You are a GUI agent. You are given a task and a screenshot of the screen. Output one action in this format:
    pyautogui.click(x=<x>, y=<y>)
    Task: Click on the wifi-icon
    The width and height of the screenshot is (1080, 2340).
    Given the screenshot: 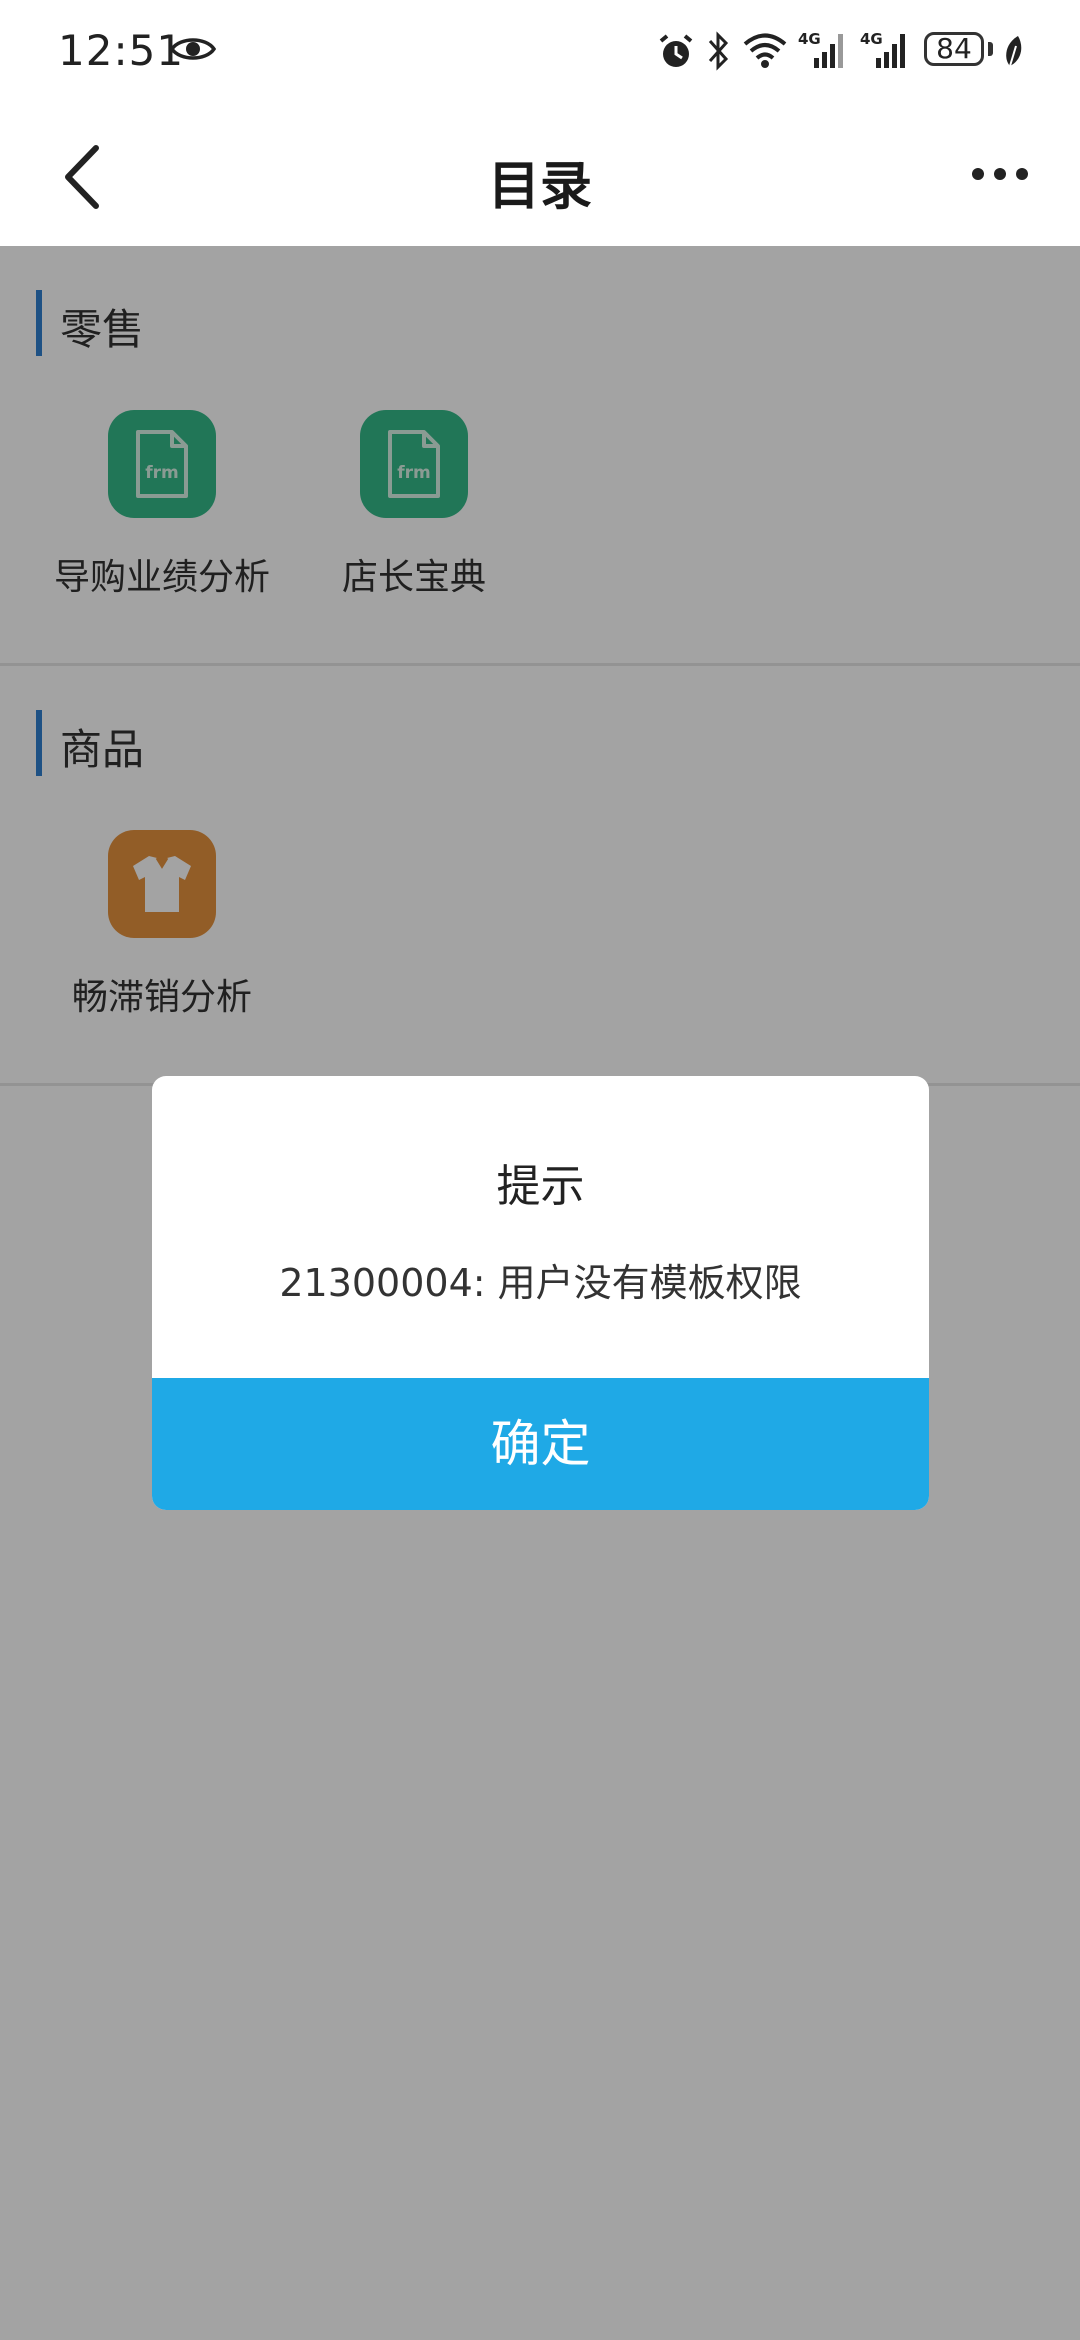 What is the action you would take?
    pyautogui.click(x=765, y=50)
    